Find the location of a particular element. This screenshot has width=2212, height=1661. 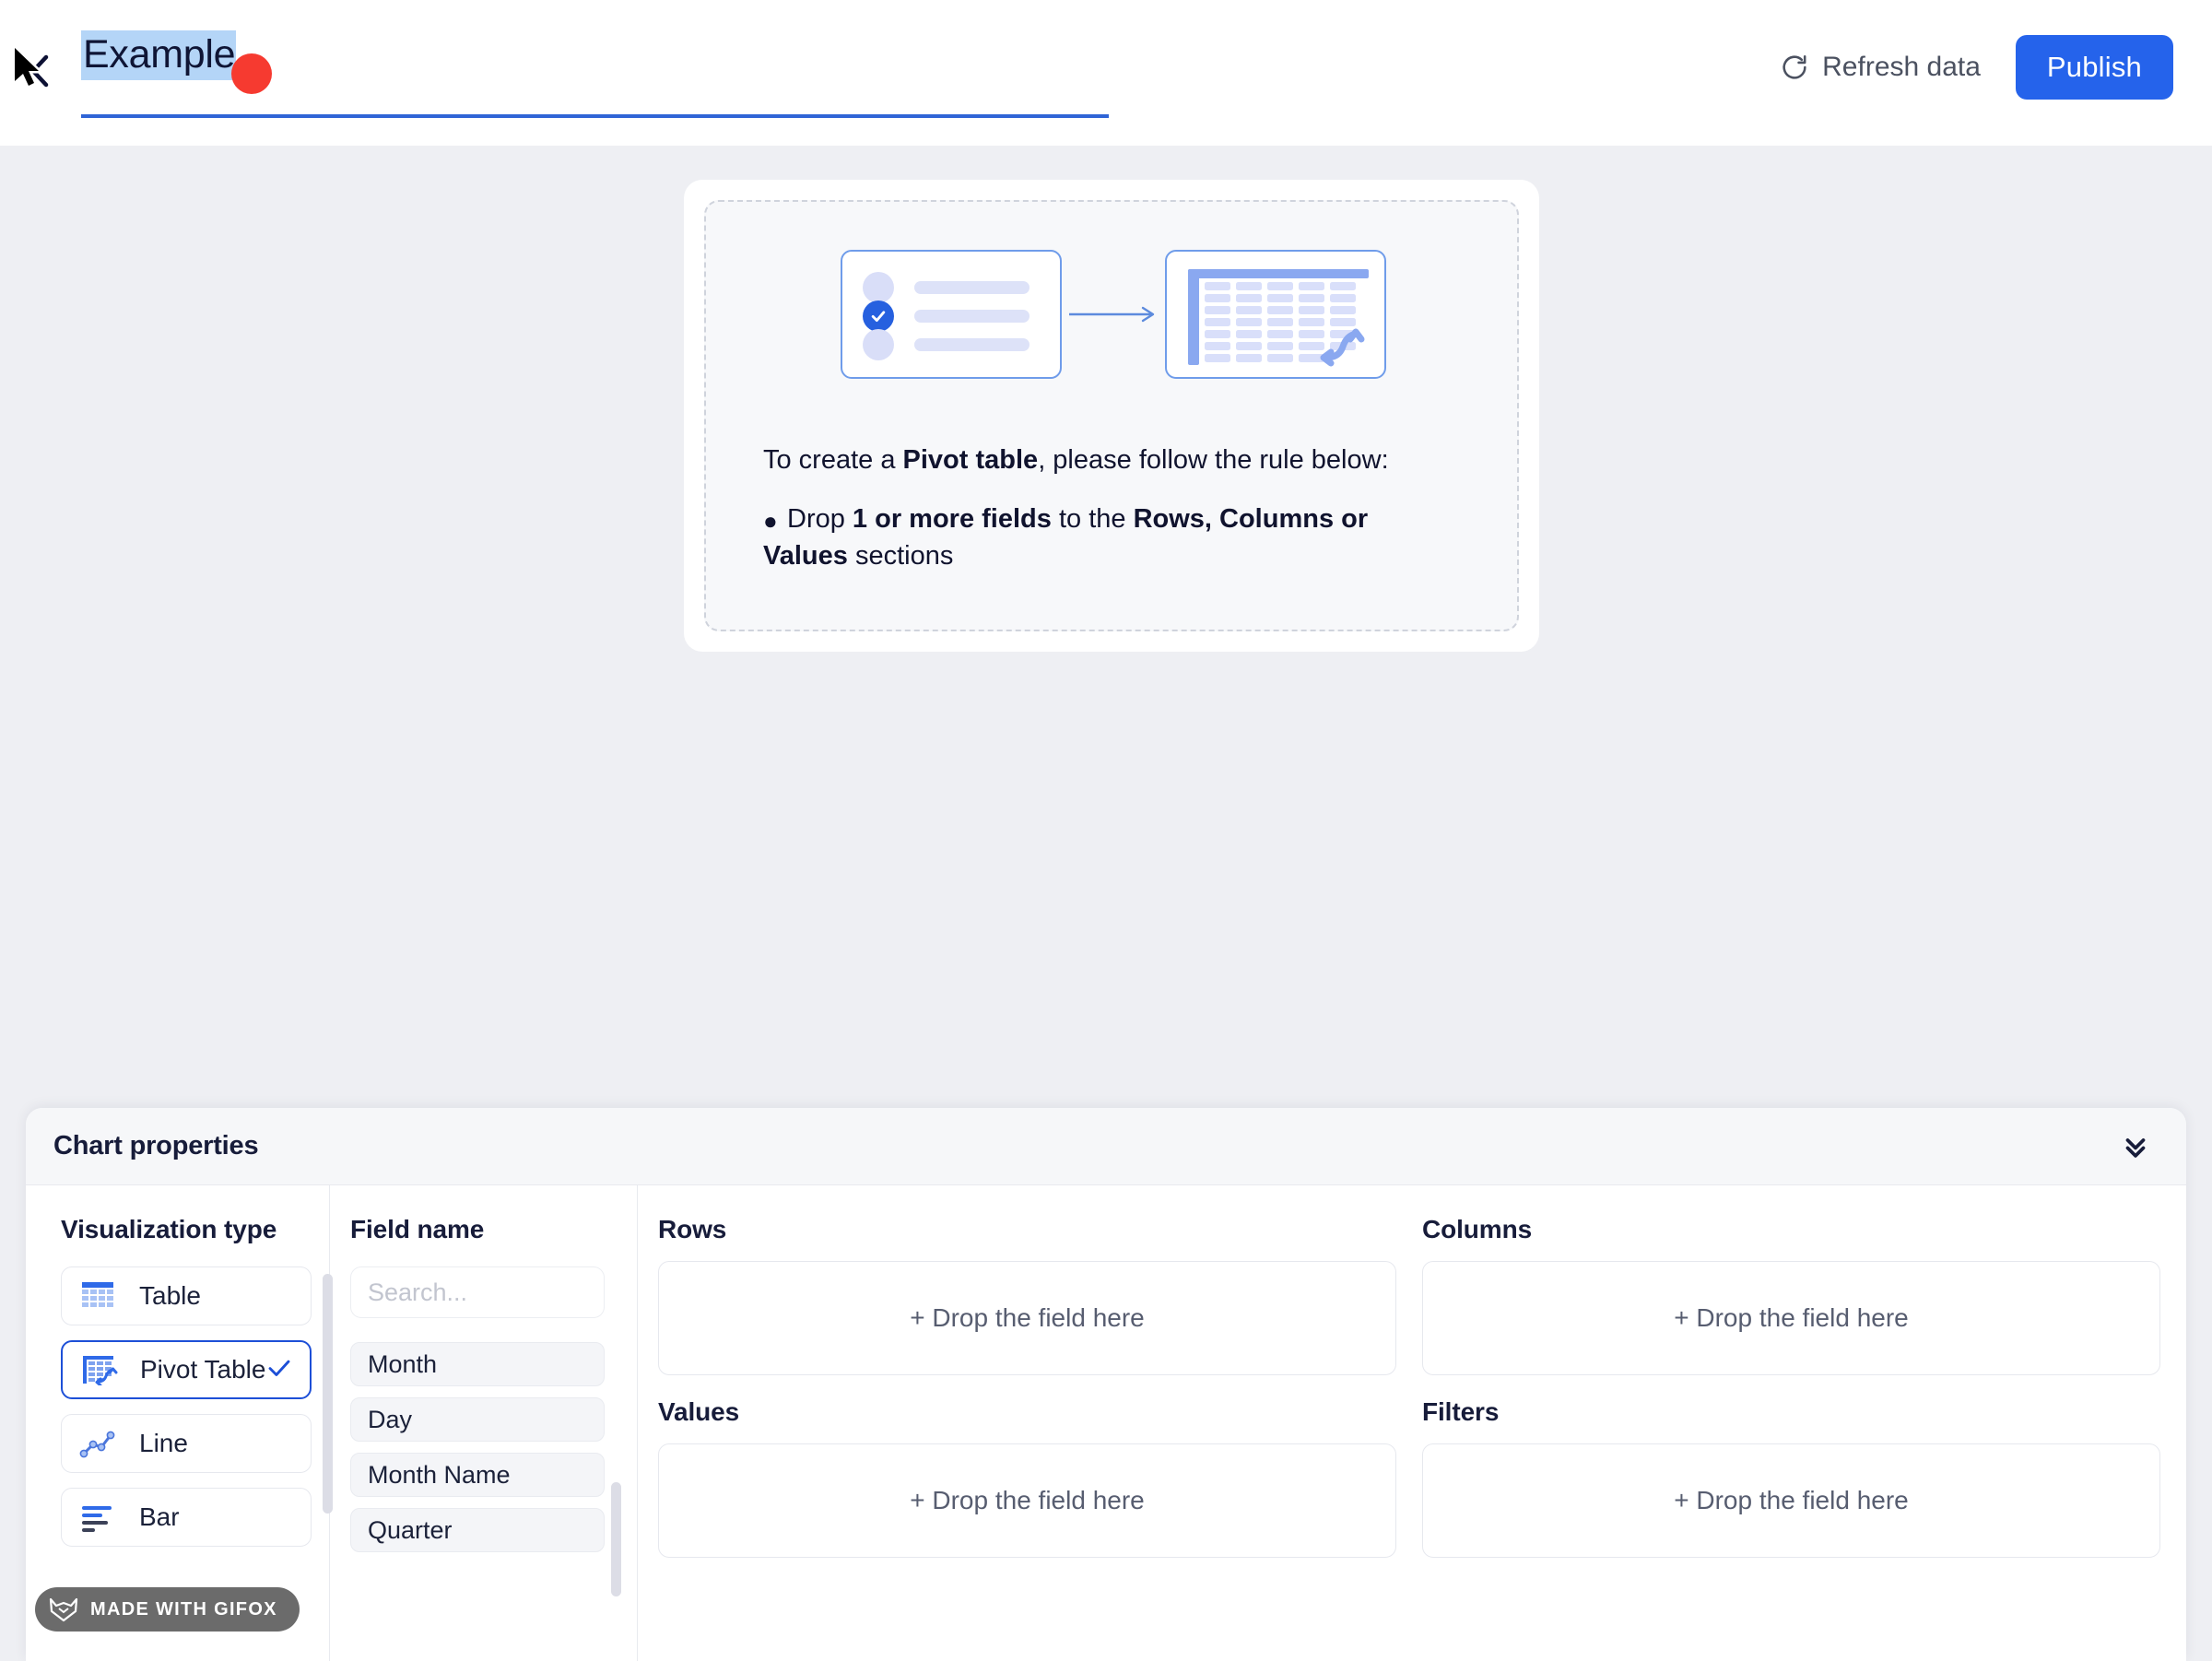

chevron-left-icon is located at coordinates (39, 71).